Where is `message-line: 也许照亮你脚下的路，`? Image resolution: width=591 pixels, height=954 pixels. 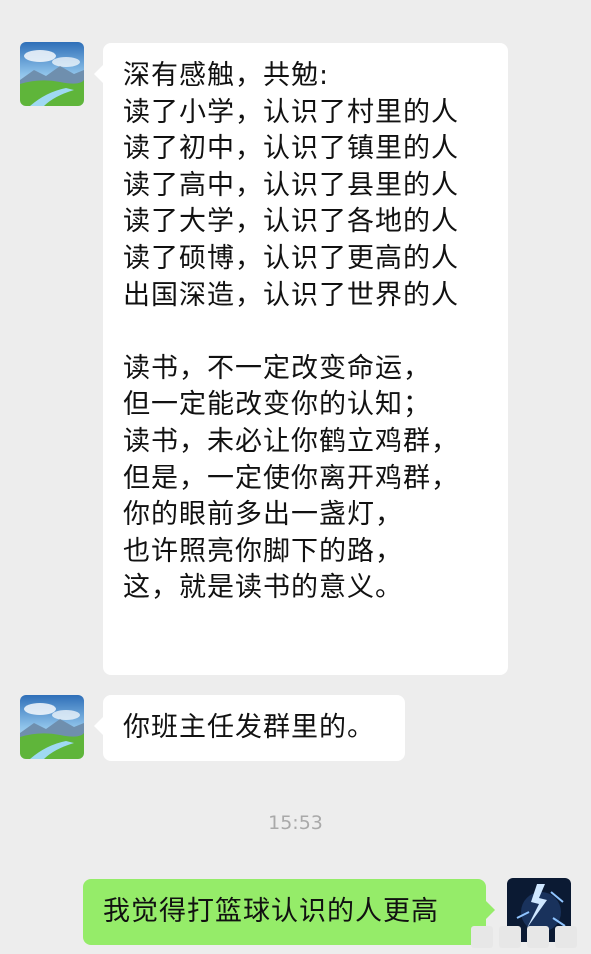
message-line: 也许照亮你脚下的路， is located at coordinates (263, 551).